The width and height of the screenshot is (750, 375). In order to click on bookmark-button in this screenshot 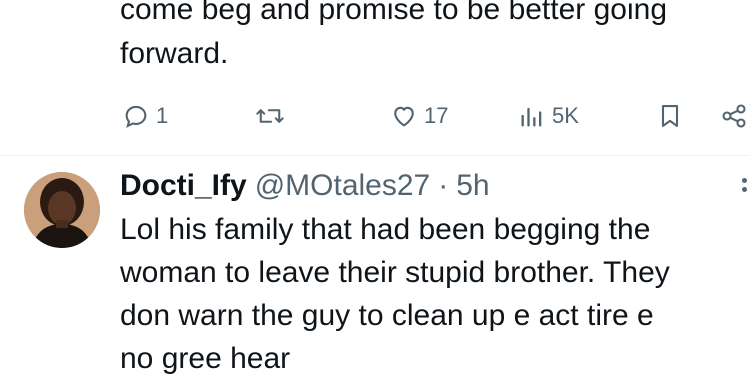, I will do `click(670, 116)`.